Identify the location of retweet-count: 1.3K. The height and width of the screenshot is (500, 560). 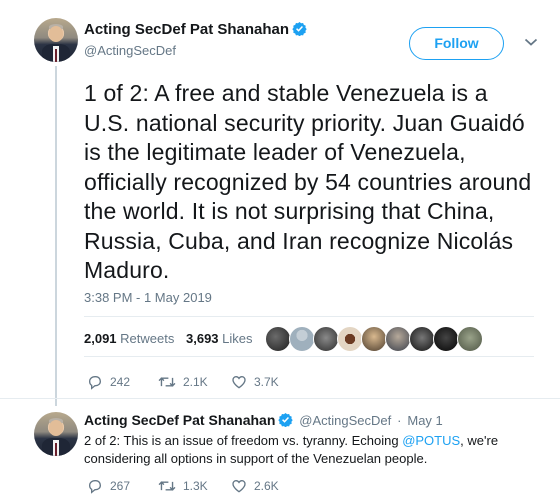
(195, 486).